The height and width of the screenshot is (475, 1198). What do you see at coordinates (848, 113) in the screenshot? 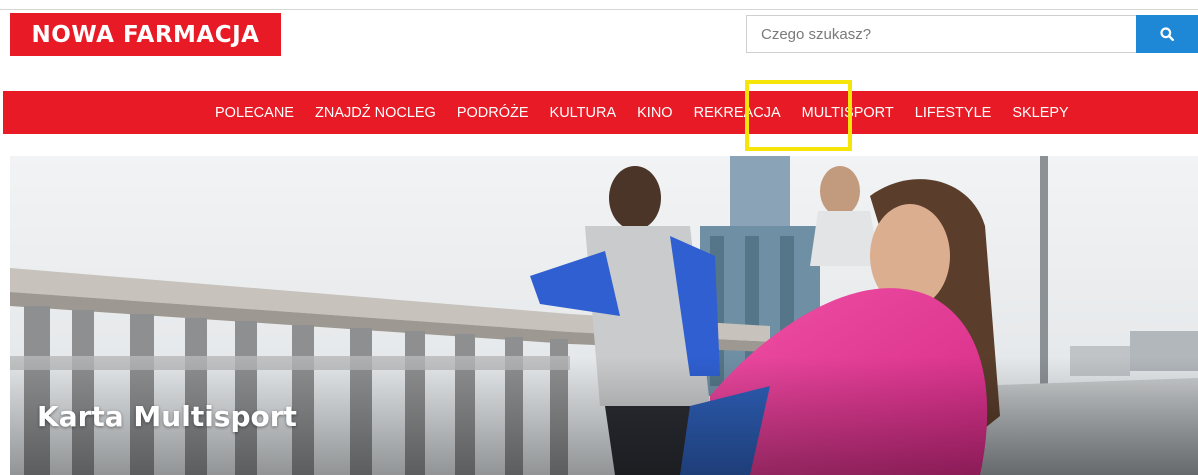
I see `nav-item-multisport: MULTISPORT` at bounding box center [848, 113].